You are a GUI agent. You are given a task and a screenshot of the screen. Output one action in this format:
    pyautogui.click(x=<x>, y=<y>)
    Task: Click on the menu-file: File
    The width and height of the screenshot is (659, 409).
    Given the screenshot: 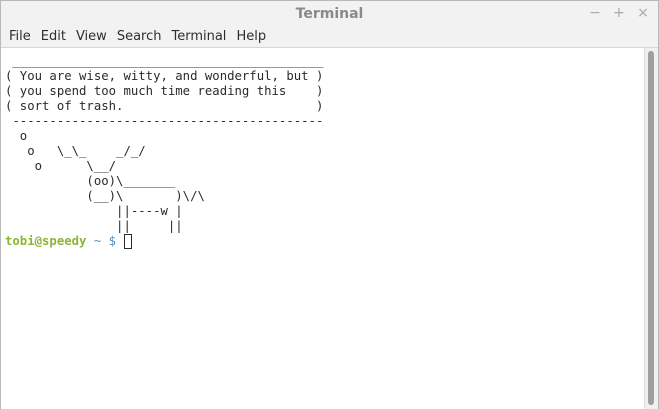 What is the action you would take?
    pyautogui.click(x=18, y=37)
    